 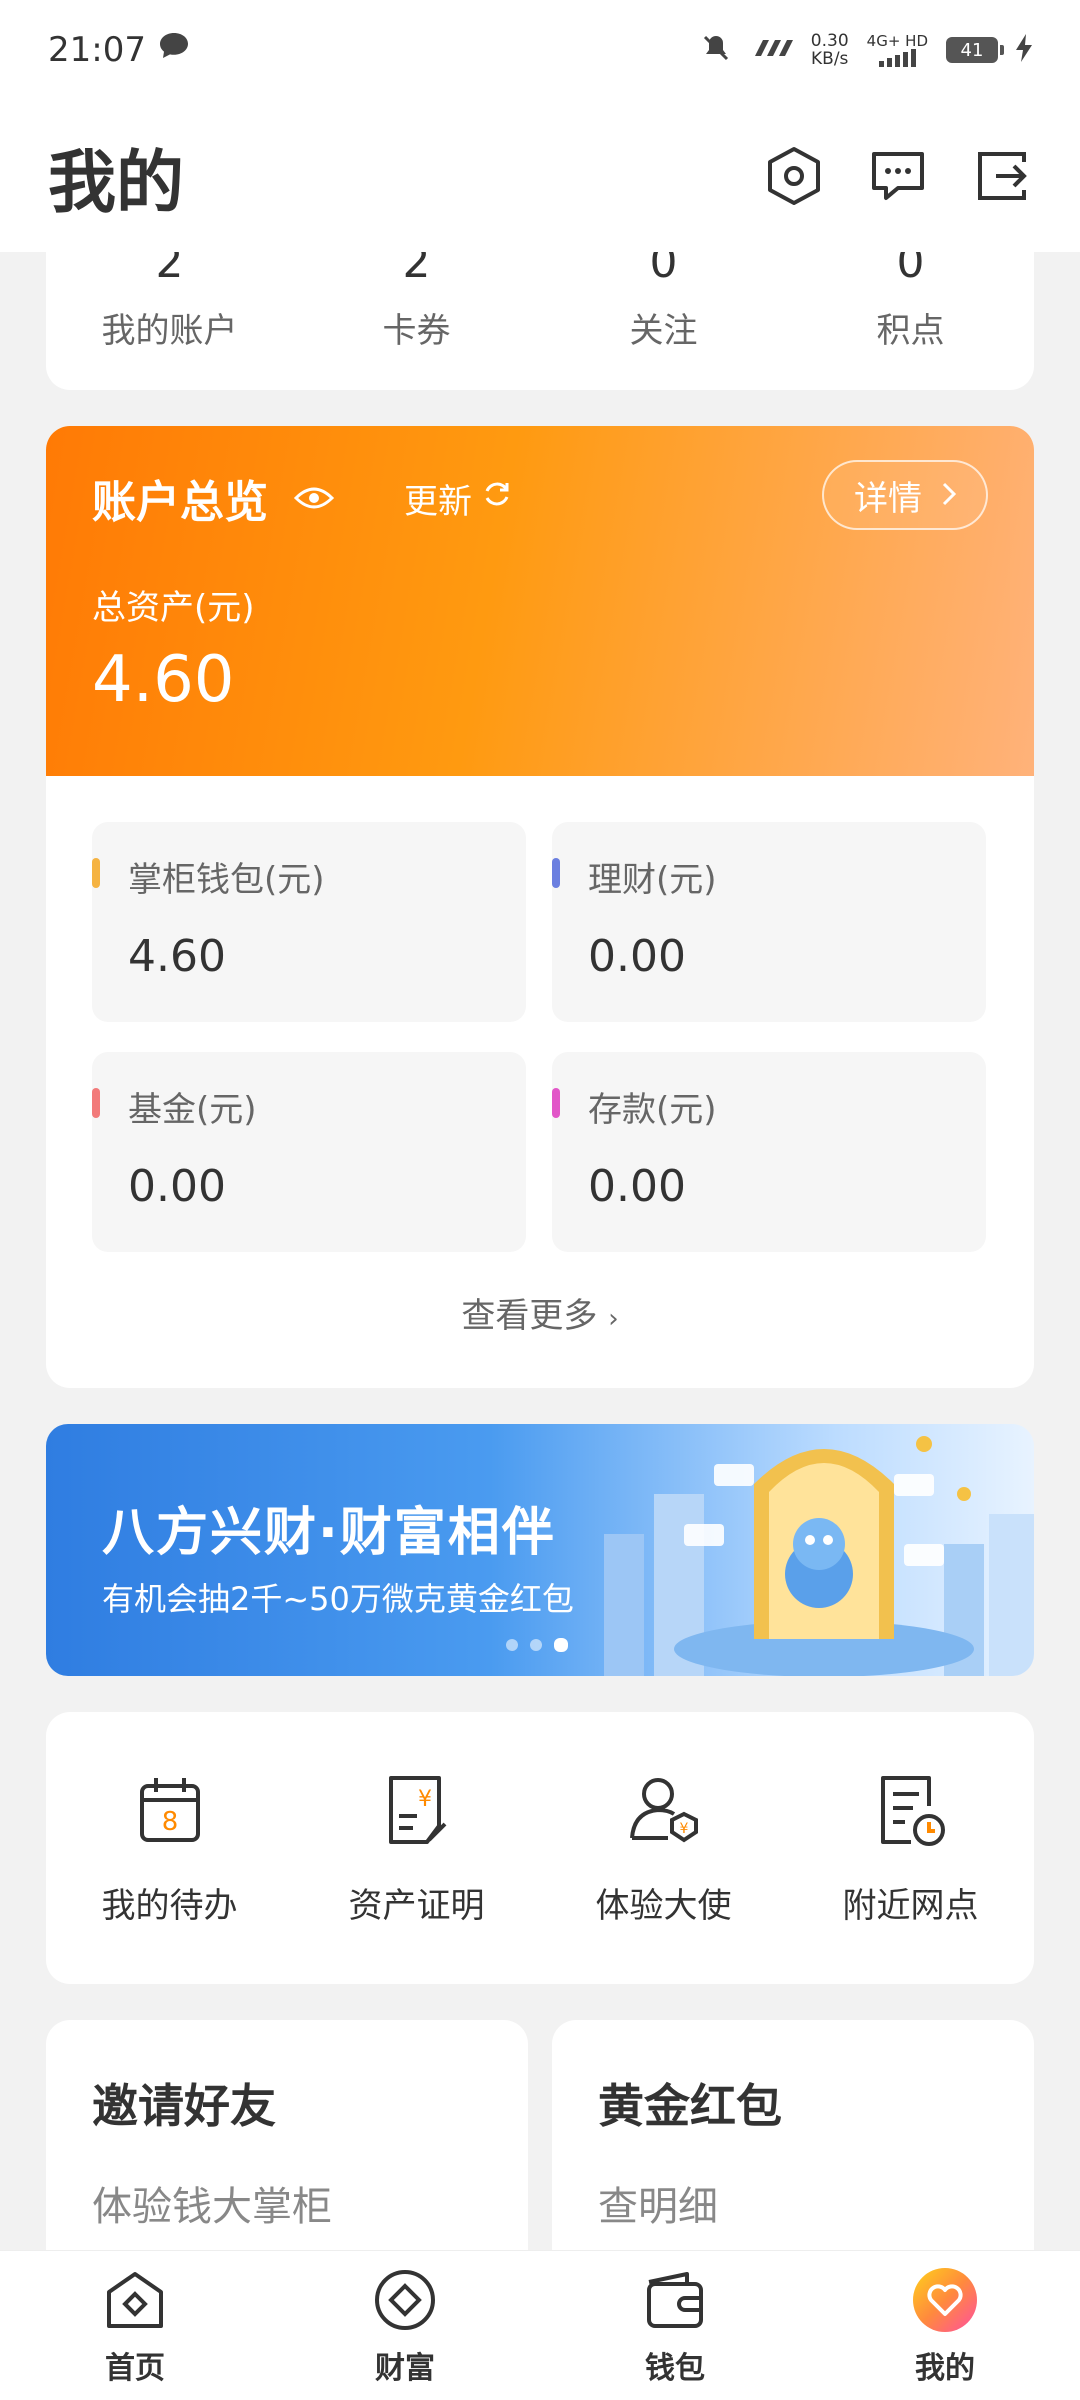 What do you see at coordinates (663, 294) in the screenshot?
I see `stat-follows: 0 关注` at bounding box center [663, 294].